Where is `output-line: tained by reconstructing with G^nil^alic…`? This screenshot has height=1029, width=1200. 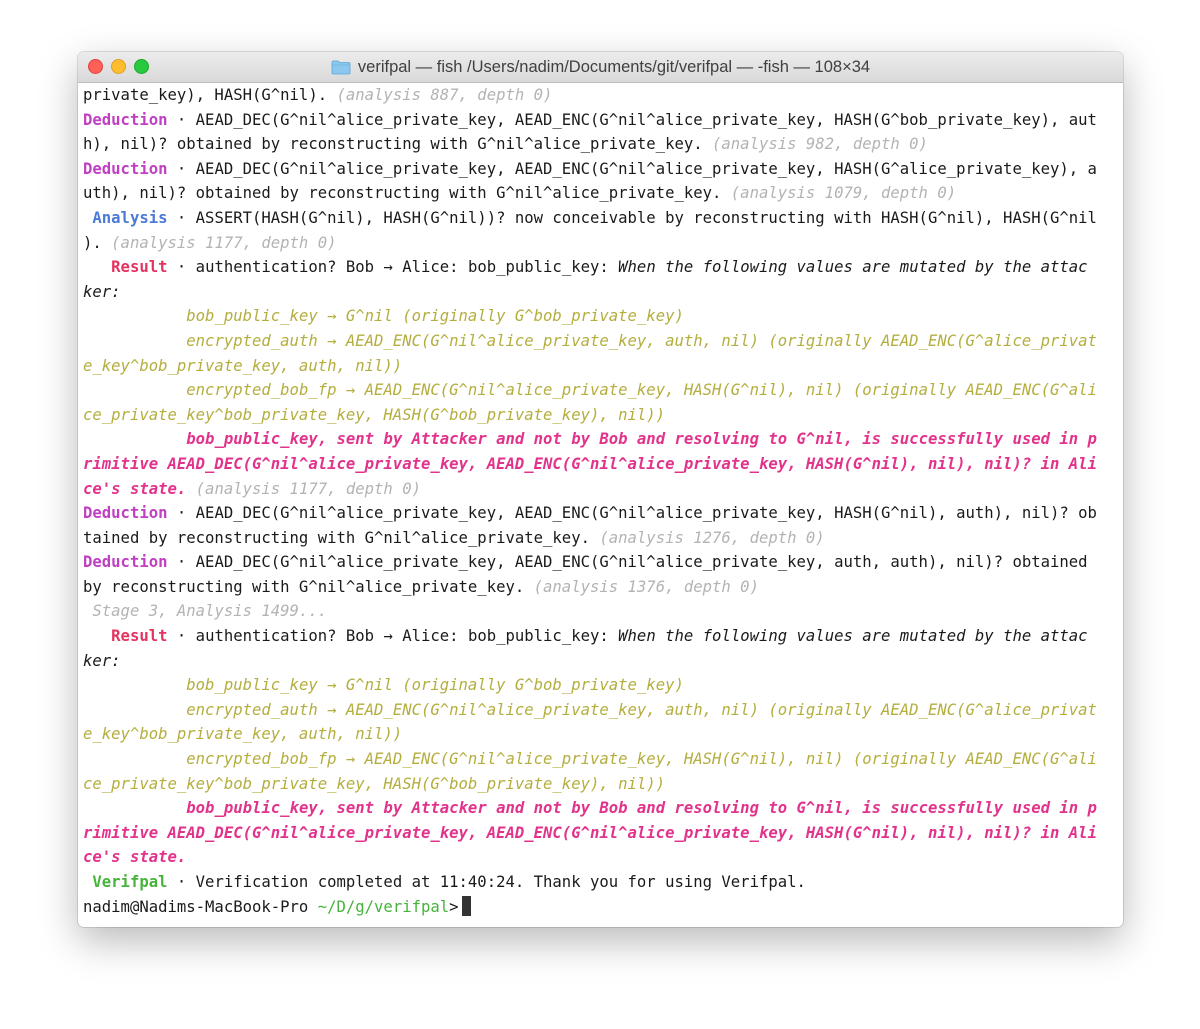 output-line: tained by reconstructing with G^nil^alic… is located at coordinates (601, 538).